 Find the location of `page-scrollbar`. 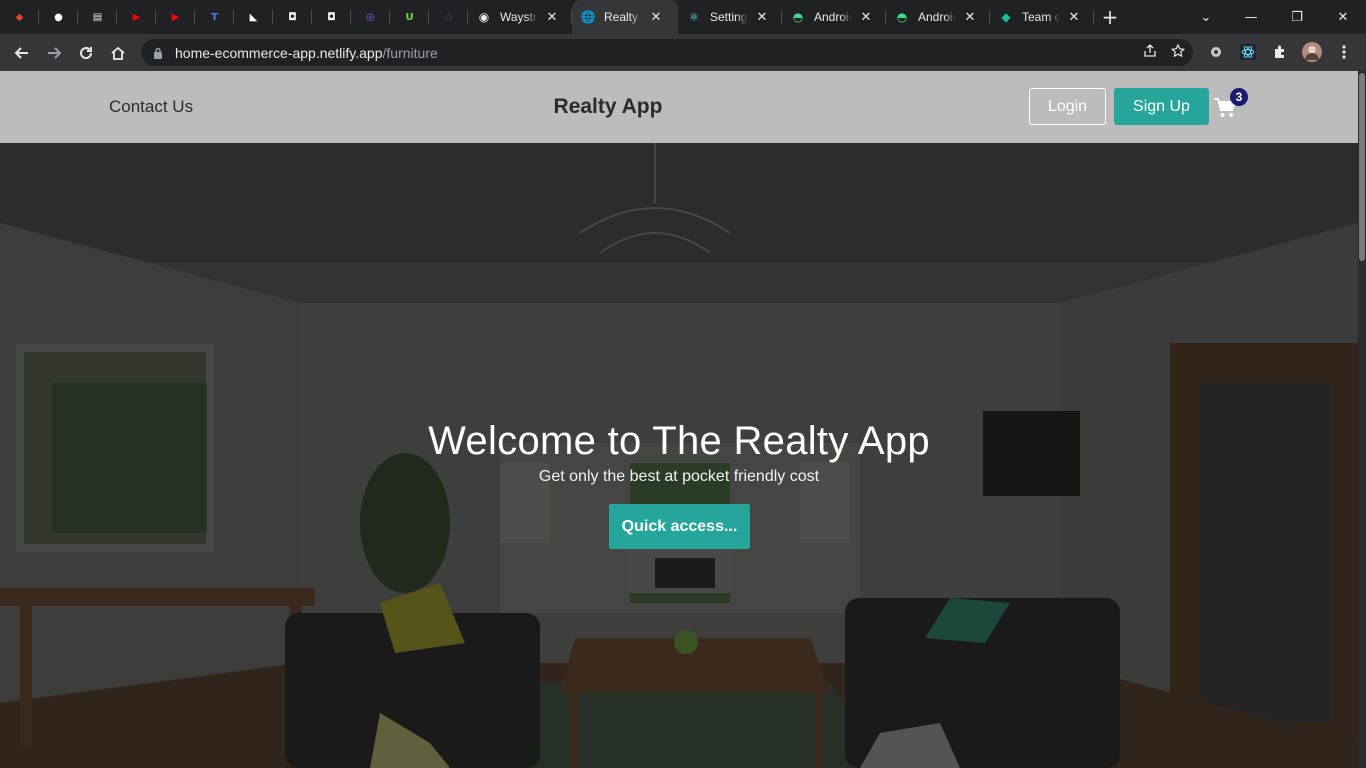

page-scrollbar is located at coordinates (1362, 419).